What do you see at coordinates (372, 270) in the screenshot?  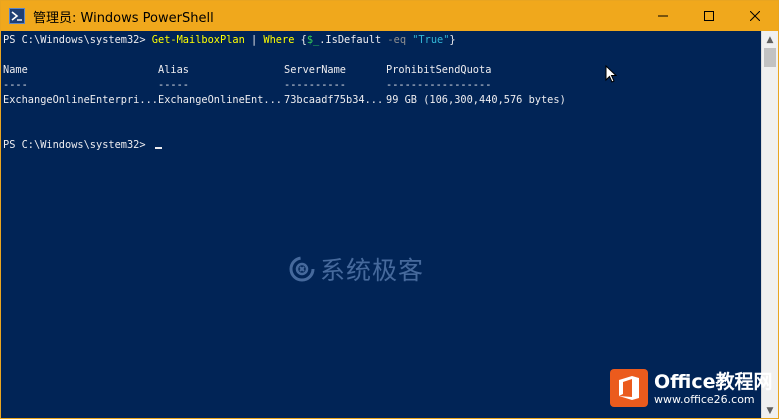 I see `watermark-text: 系统极客` at bounding box center [372, 270].